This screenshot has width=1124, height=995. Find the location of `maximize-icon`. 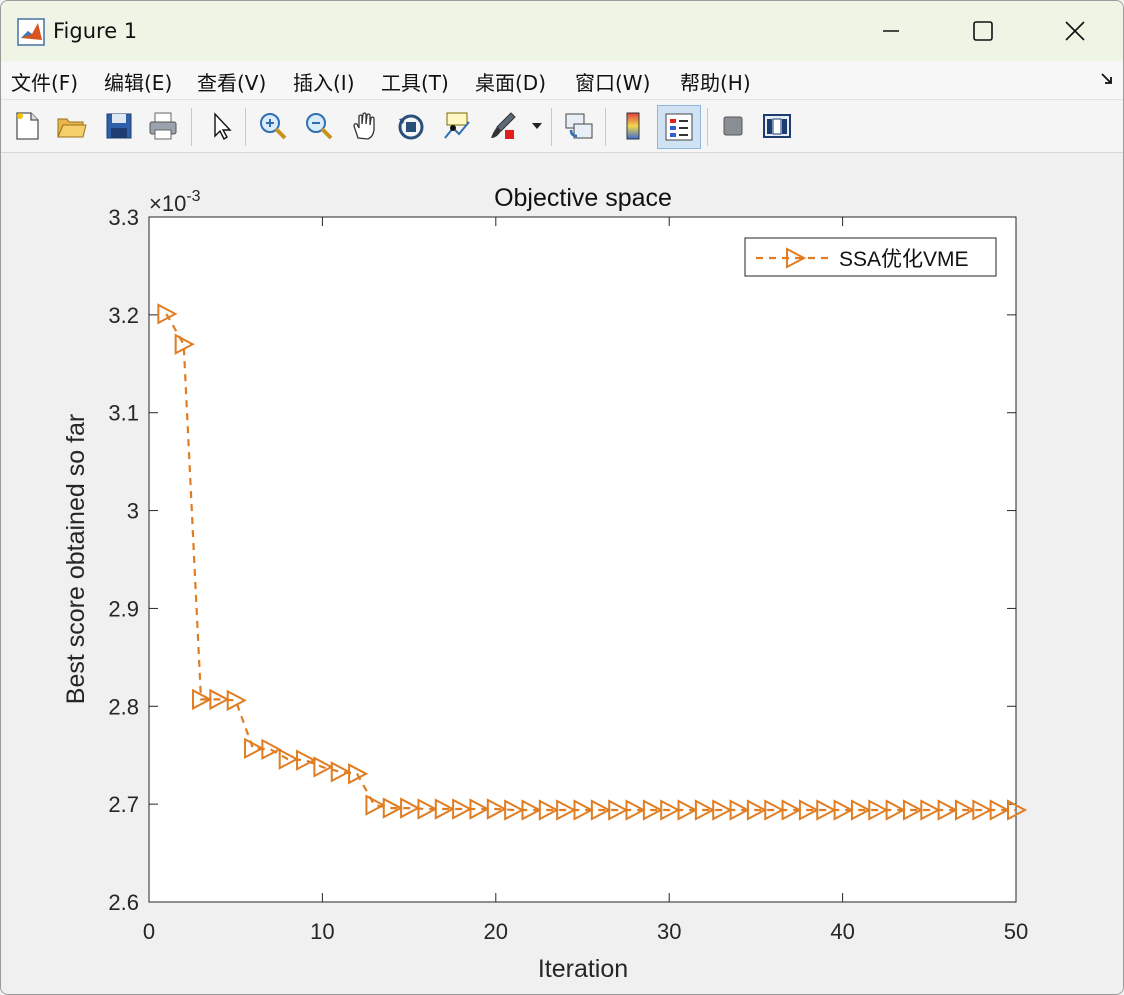

maximize-icon is located at coordinates (983, 31).